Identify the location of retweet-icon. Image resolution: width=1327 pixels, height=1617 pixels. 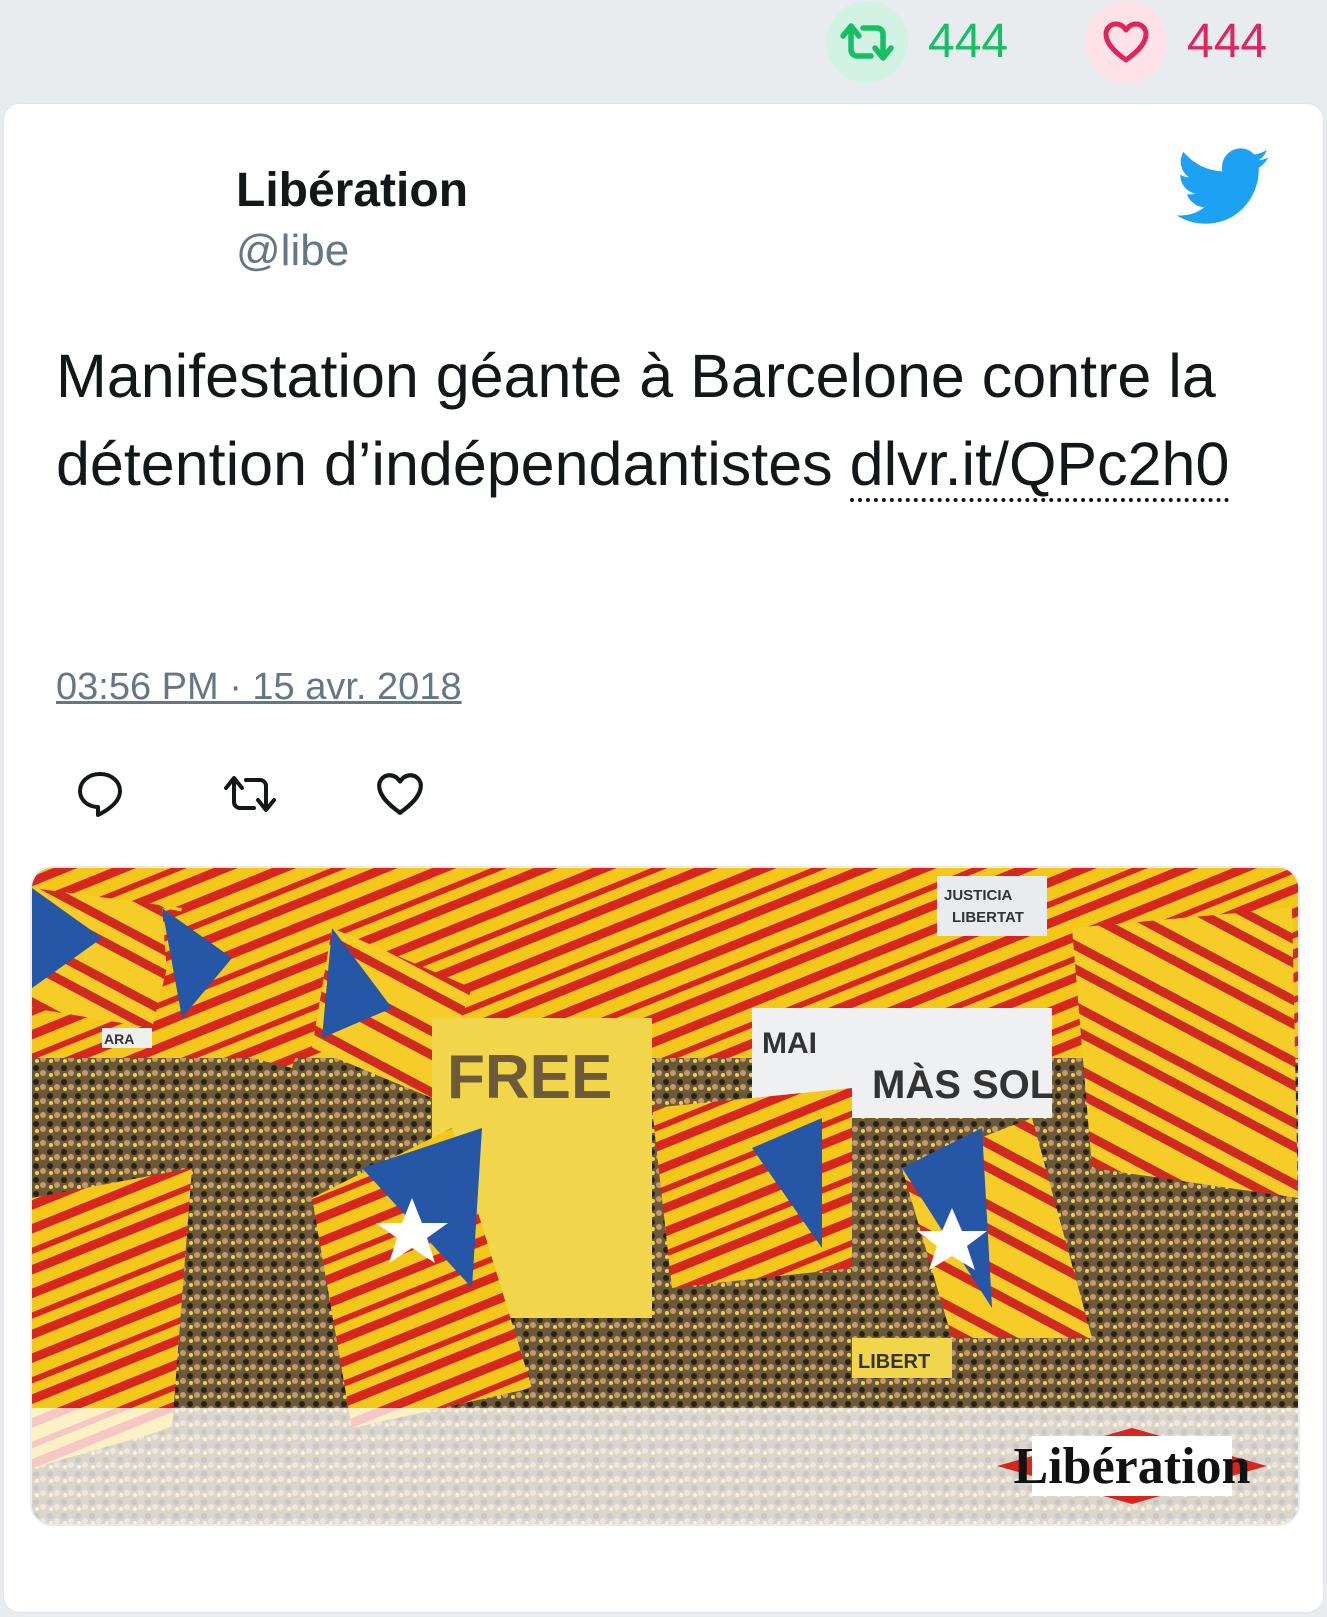
(250, 794).